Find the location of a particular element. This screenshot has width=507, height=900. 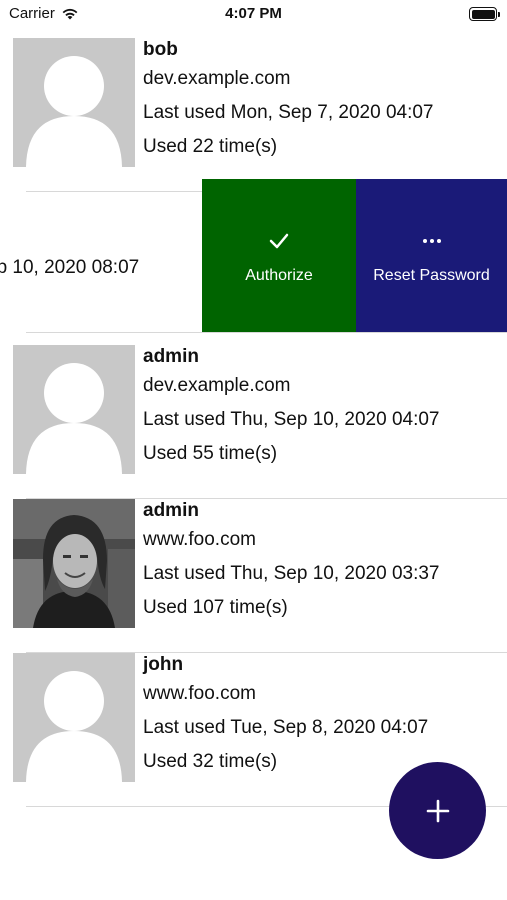

add-credential-button is located at coordinates (437, 810).